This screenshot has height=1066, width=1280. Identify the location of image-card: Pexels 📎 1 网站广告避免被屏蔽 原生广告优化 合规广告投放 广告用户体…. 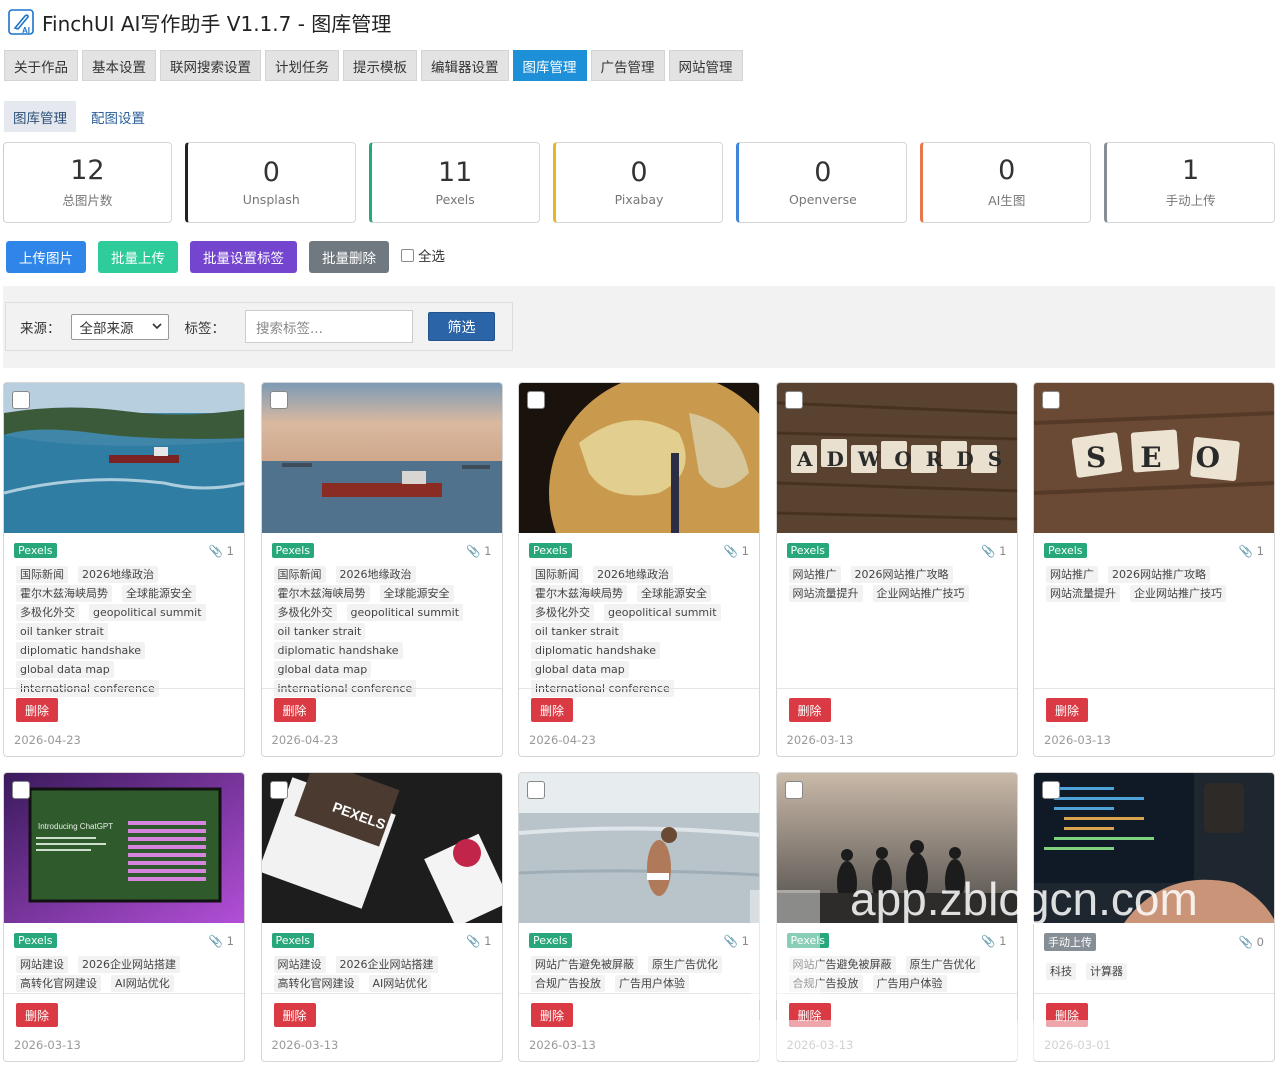
(896, 917).